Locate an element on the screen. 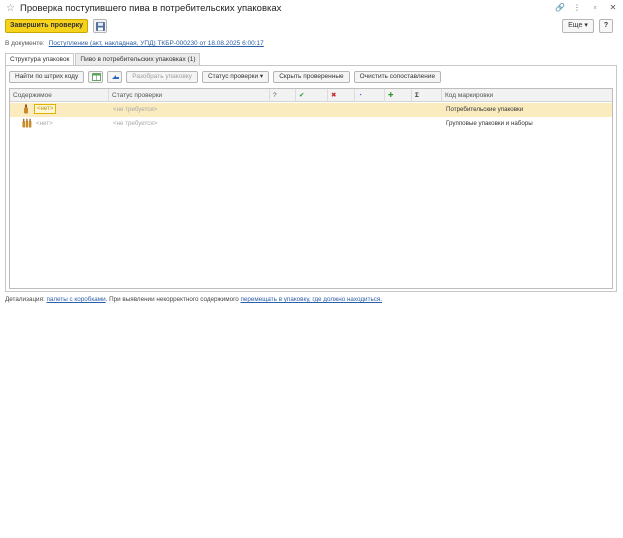 The image size is (623, 538). col-question: ? is located at coordinates (283, 95).